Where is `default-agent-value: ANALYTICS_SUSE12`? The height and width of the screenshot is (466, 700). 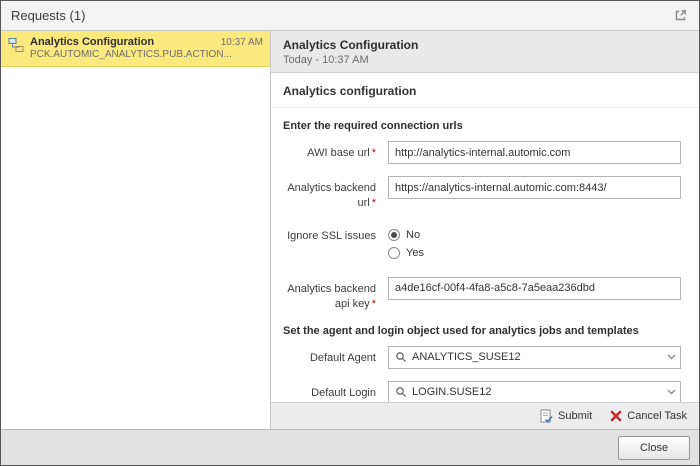 default-agent-value: ANALYTICS_SUSE12 is located at coordinates (466, 357).